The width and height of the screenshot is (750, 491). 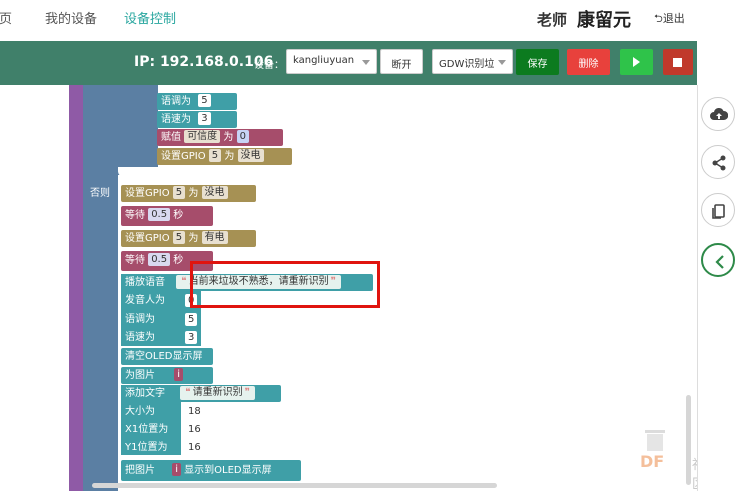 What do you see at coordinates (145, 282) in the screenshot?
I see `play-voice-label: 播放语音` at bounding box center [145, 282].